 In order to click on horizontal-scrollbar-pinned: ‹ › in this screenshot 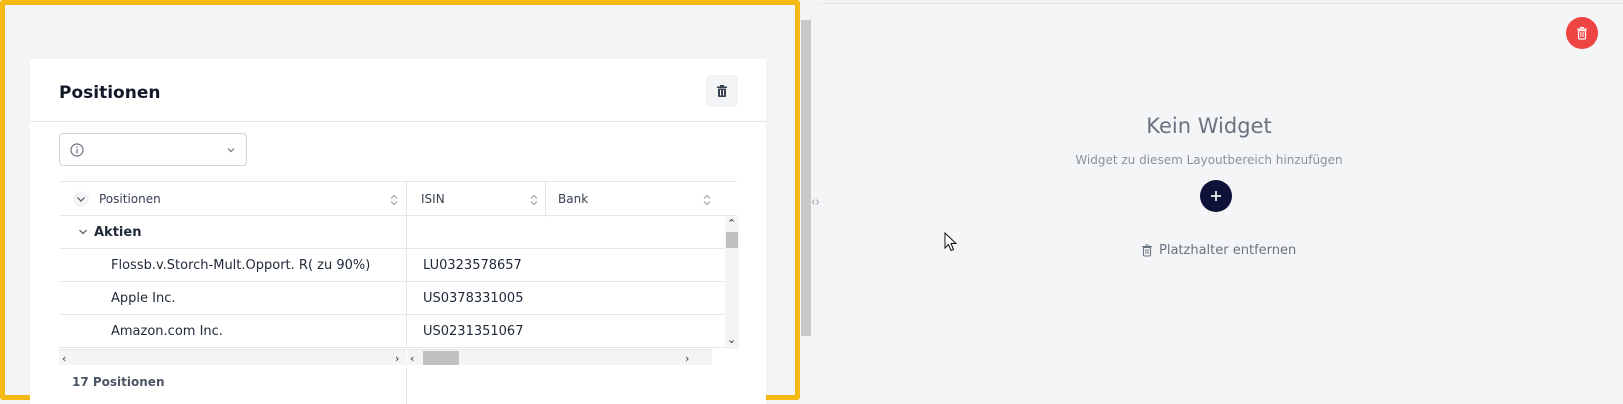, I will do `click(232, 357)`.